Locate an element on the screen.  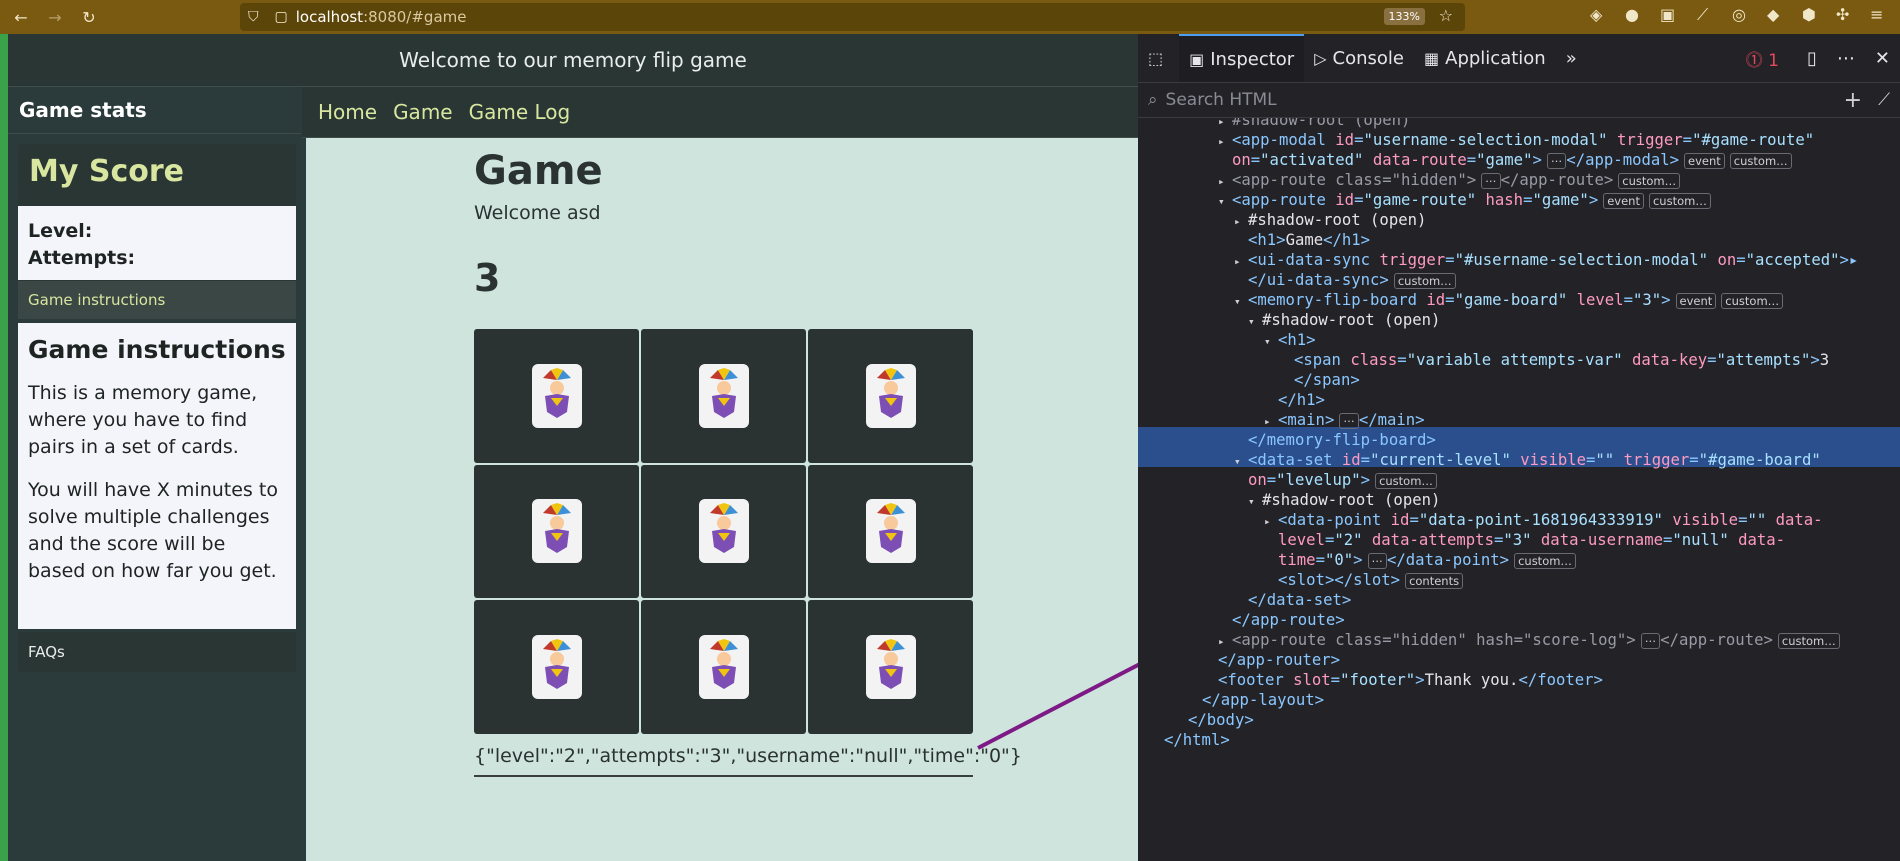
menu-icon: ≡ is located at coordinates (1876, 14).